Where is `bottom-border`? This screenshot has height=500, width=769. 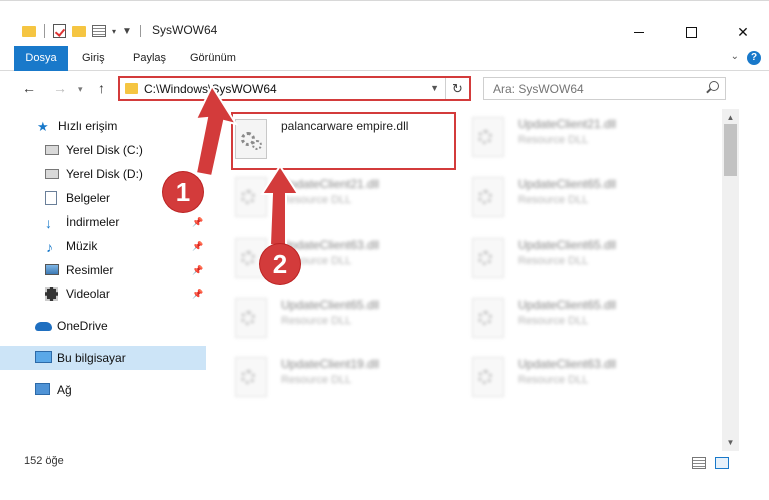
bottom-border is located at coordinates (384, 487).